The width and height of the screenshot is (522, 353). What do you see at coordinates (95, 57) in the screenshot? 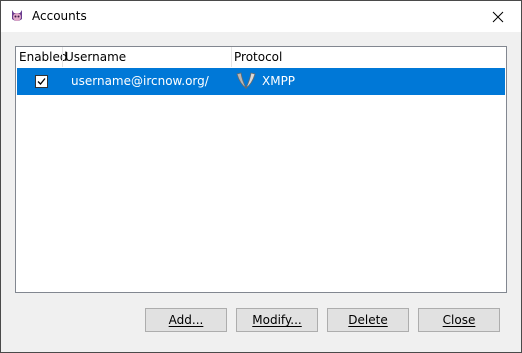
I see `column-header-username: Username` at bounding box center [95, 57].